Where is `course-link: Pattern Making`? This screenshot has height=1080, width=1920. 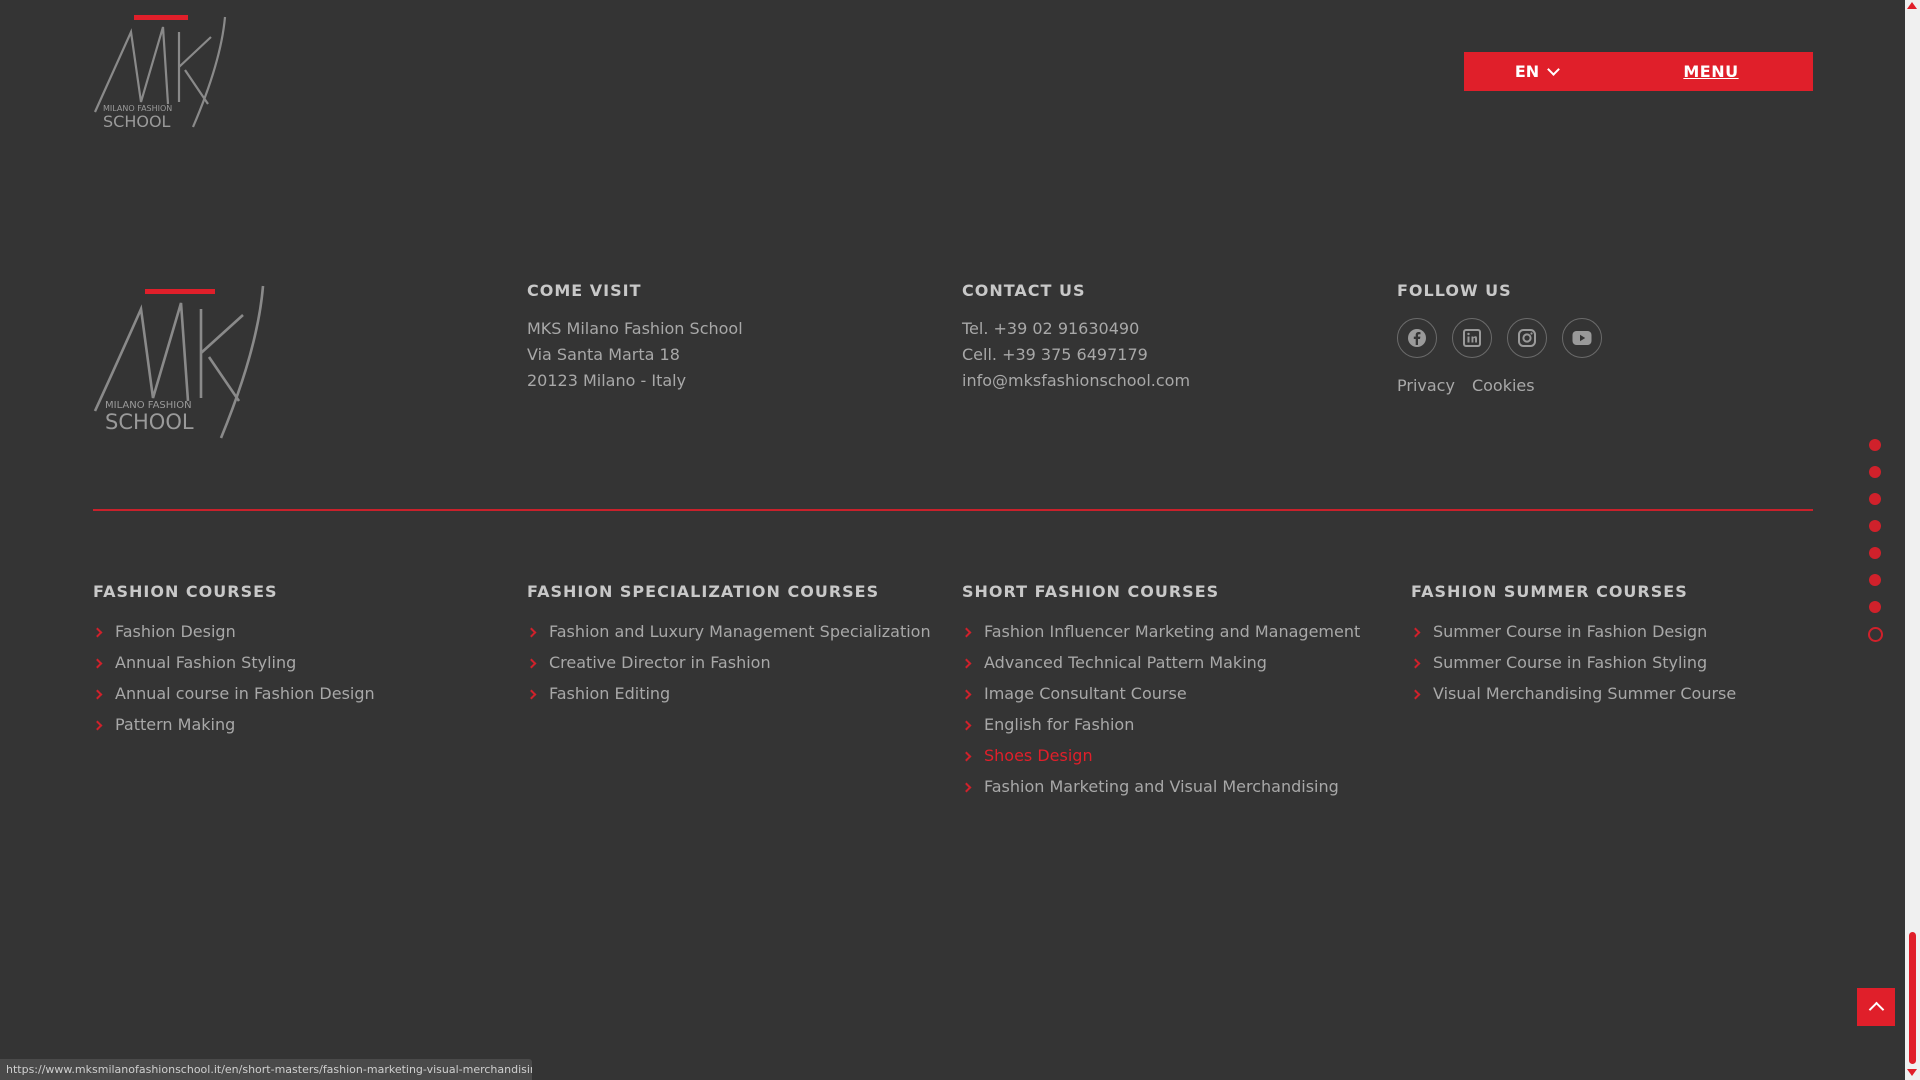 course-link: Pattern Making is located at coordinates (234, 729).